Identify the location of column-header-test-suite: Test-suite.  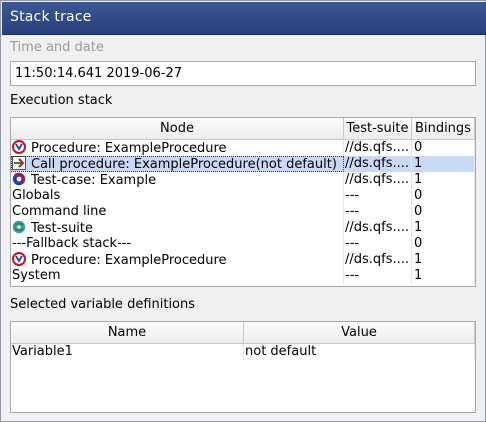
(378, 129).